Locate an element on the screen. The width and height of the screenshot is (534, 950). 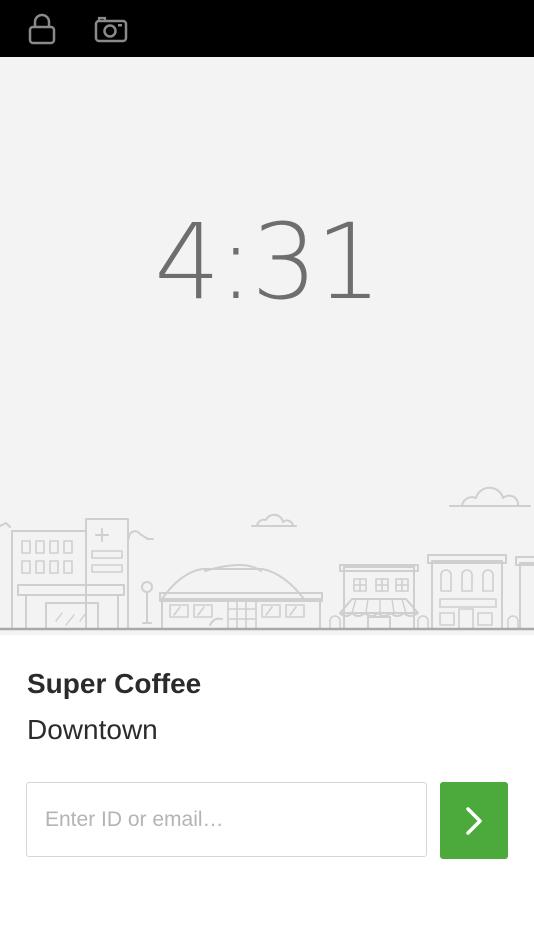
id-or-email-input is located at coordinates (226, 819).